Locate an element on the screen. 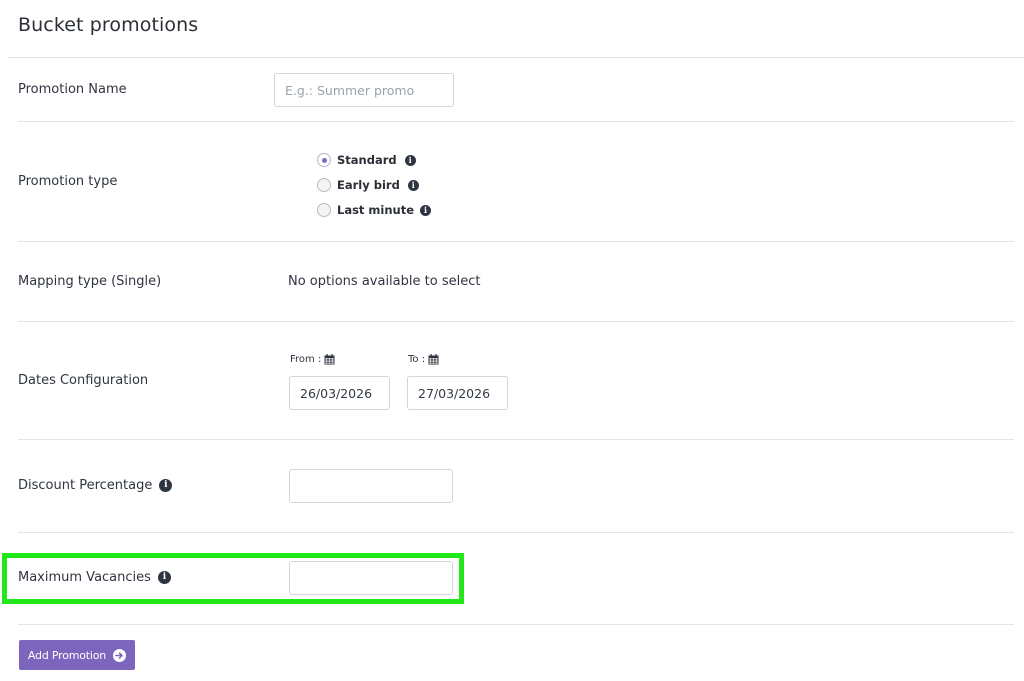  page-title: Bucket promotions is located at coordinates (108, 25).